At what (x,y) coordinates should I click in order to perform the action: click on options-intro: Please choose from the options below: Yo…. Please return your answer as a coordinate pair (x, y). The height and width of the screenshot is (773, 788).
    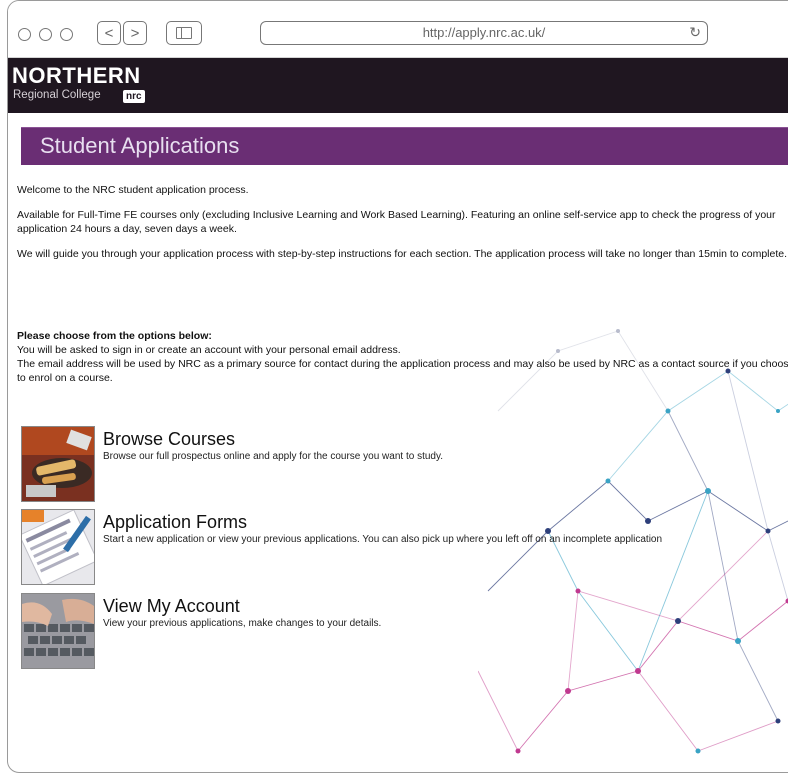
    Looking at the image, I should click on (402, 357).